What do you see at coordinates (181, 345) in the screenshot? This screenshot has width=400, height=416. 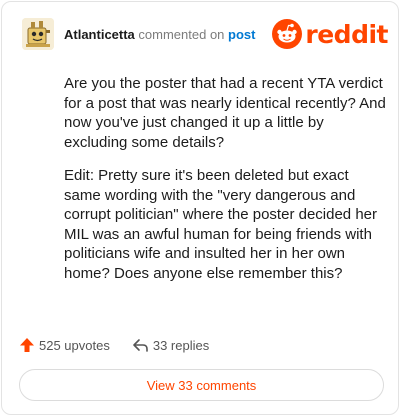 I see `reply-count: 33 replies` at bounding box center [181, 345].